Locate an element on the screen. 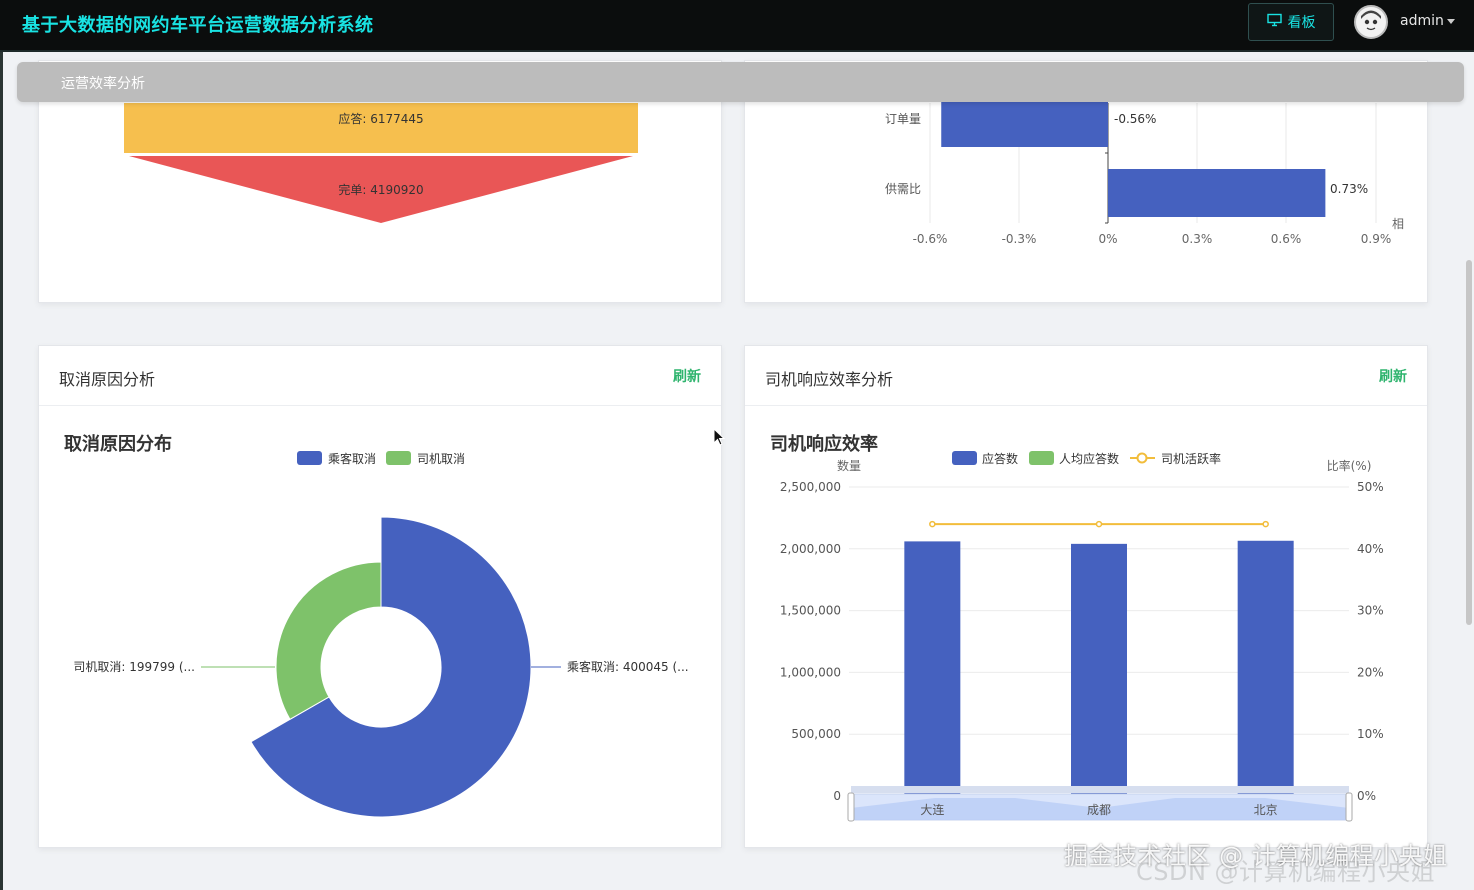 Image resolution: width=1474 pixels, height=890 pixels. growth-xtick-0: -0.6% is located at coordinates (930, 239).